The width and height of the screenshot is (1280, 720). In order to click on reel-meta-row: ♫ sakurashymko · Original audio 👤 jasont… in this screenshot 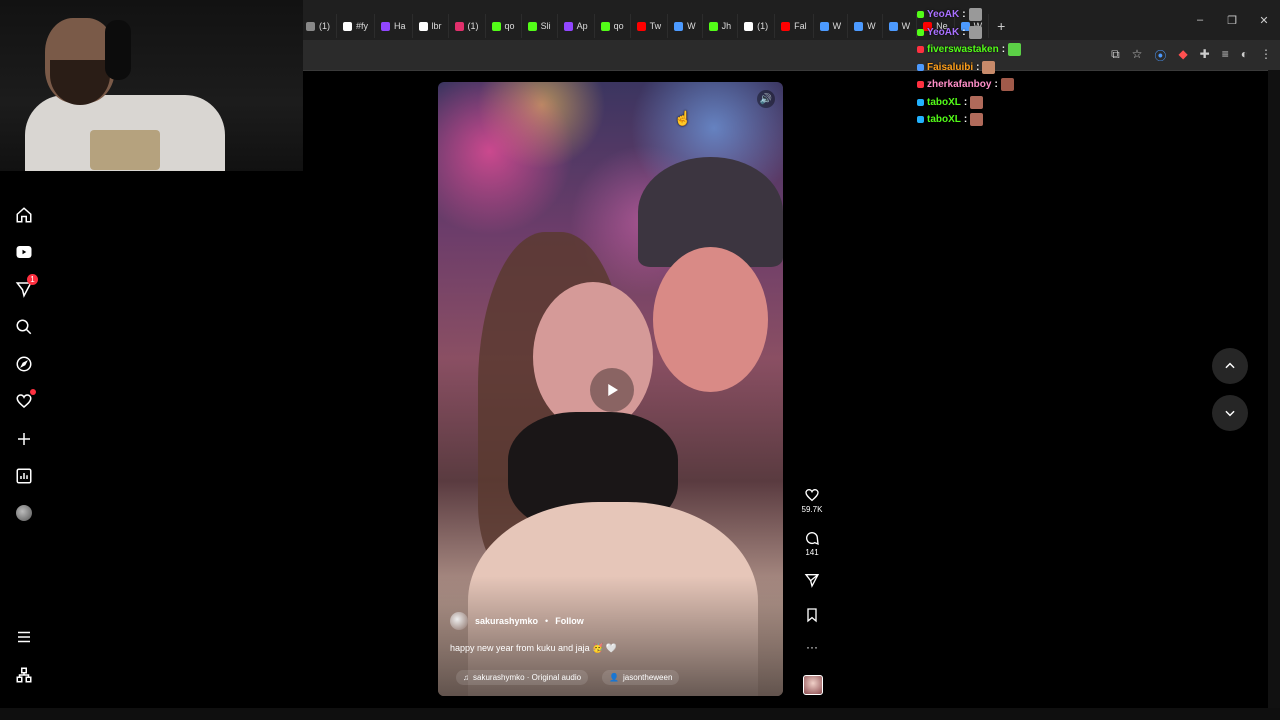, I will do `click(568, 677)`.